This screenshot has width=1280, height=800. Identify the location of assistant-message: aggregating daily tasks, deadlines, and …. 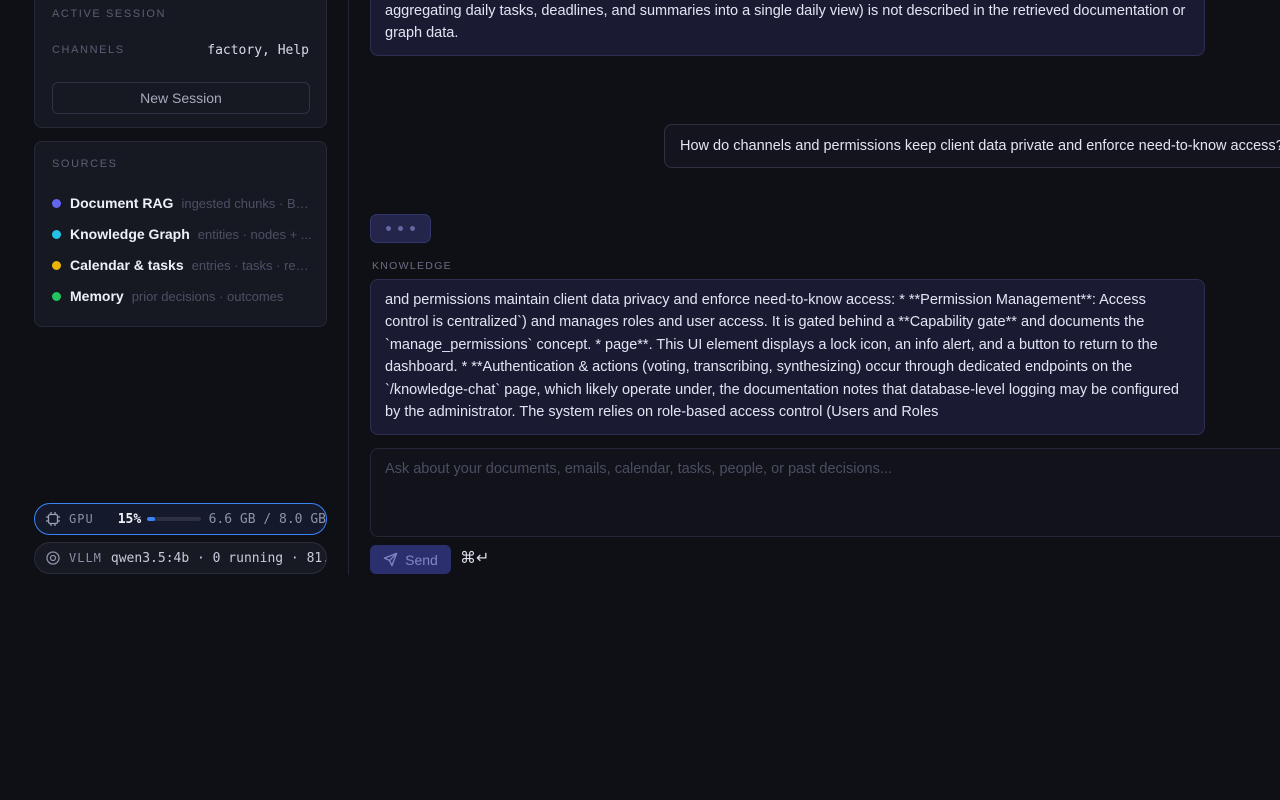
(787, 28).